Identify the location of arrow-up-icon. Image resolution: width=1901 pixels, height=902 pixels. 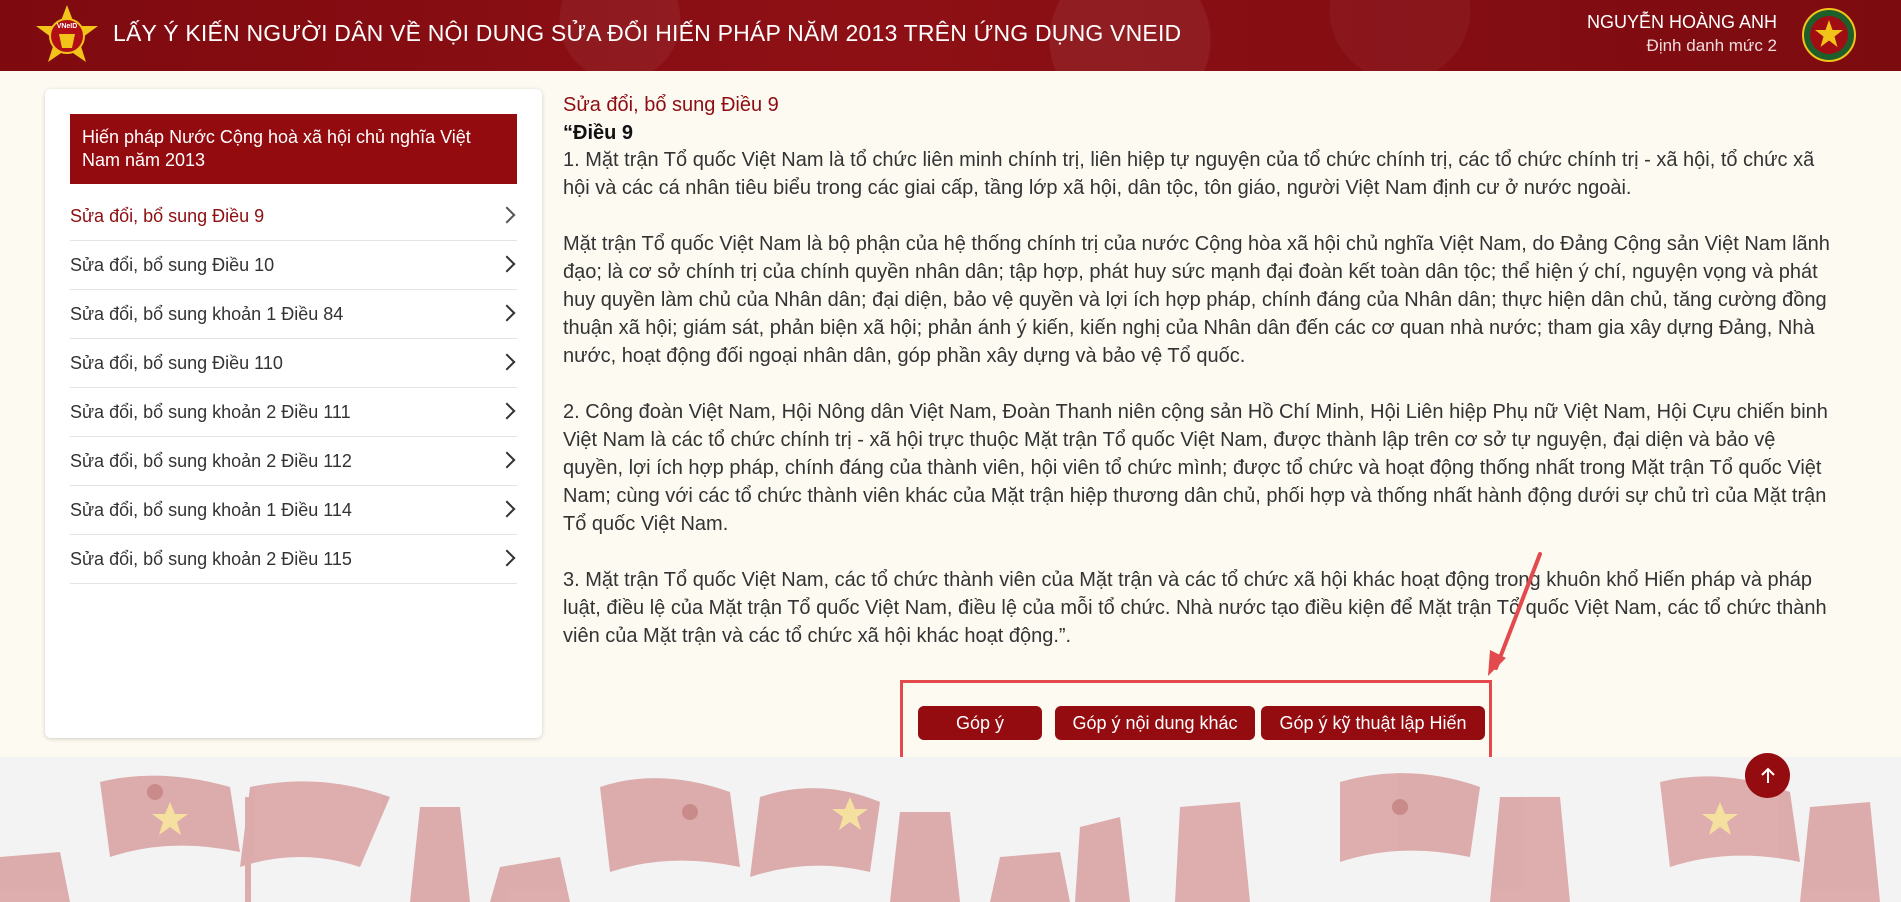
(1767, 775).